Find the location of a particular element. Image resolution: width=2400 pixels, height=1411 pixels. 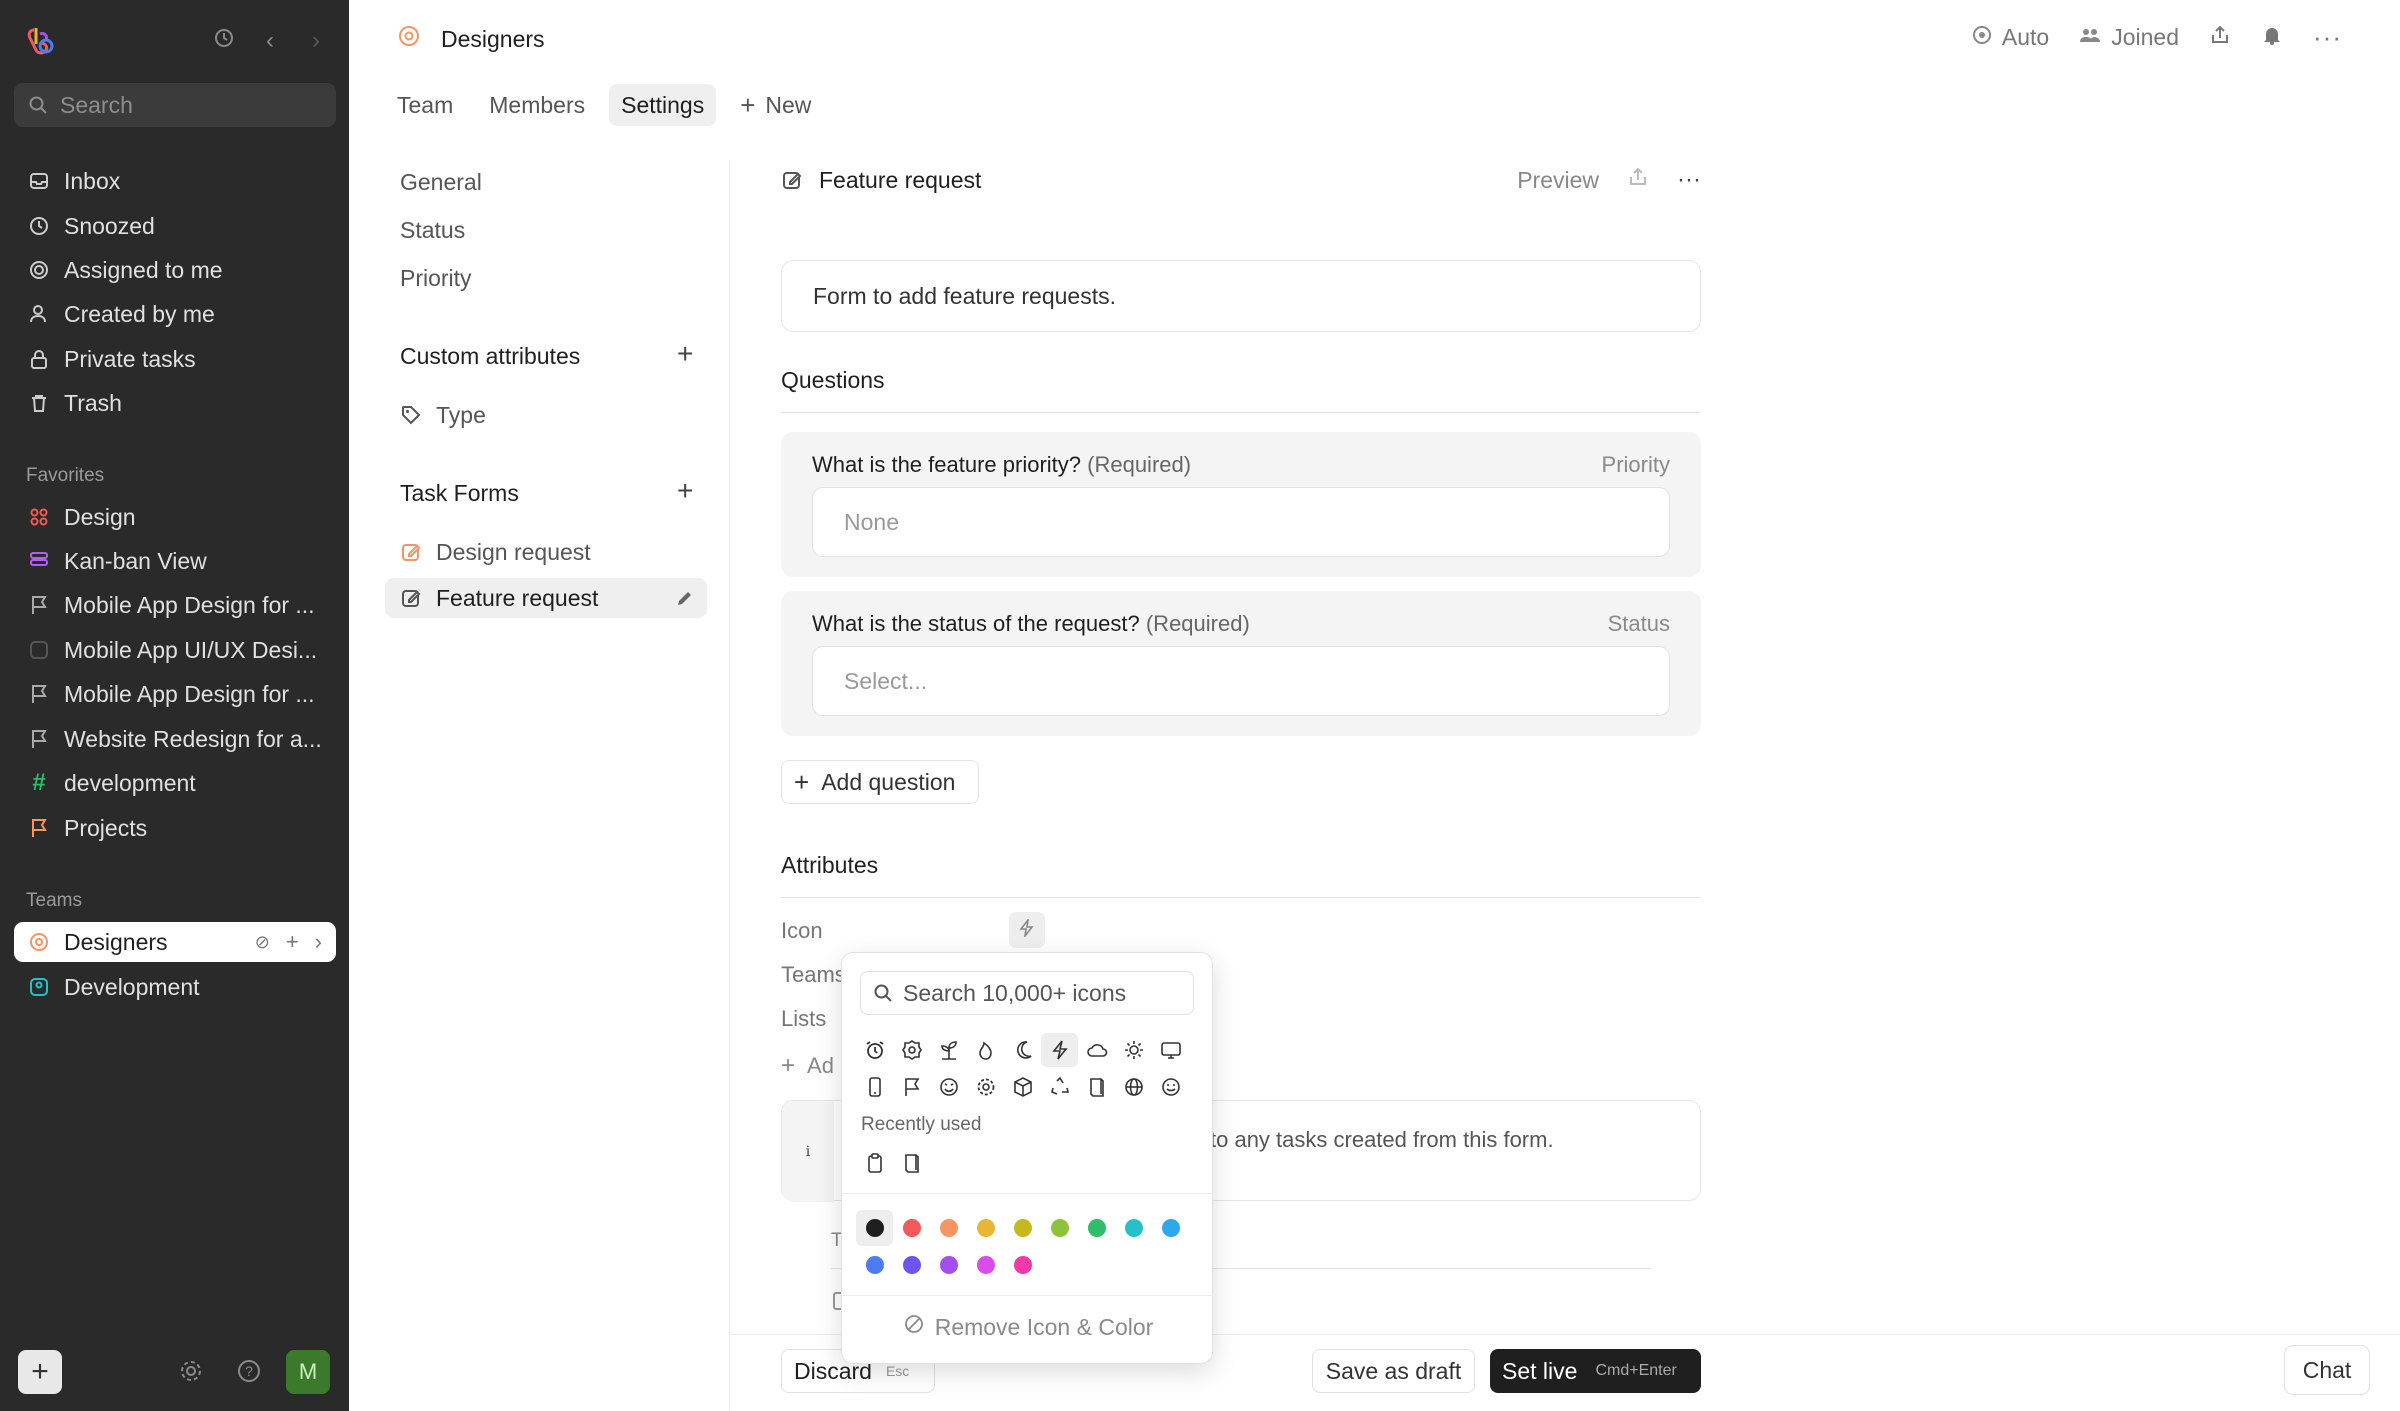

settings-nav-priority: Priority is located at coordinates (546, 278).